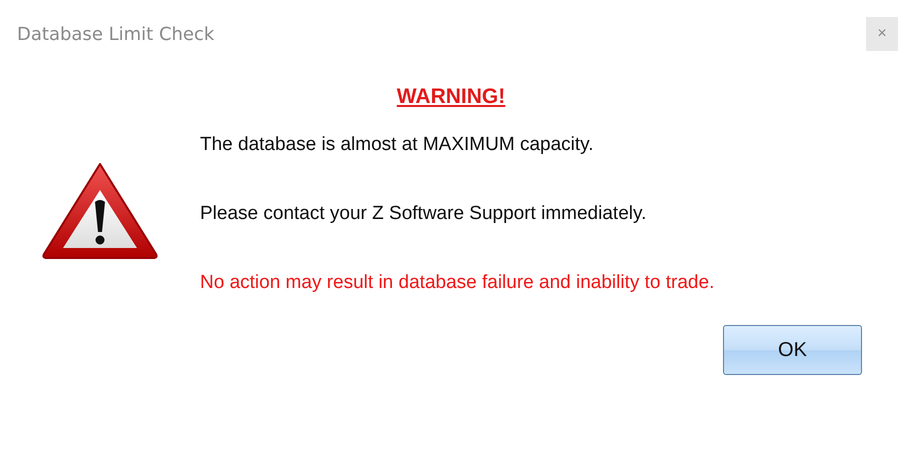  What do you see at coordinates (397, 145) in the screenshot?
I see `message-text: The database is almost at MAXIMUM capacity.` at bounding box center [397, 145].